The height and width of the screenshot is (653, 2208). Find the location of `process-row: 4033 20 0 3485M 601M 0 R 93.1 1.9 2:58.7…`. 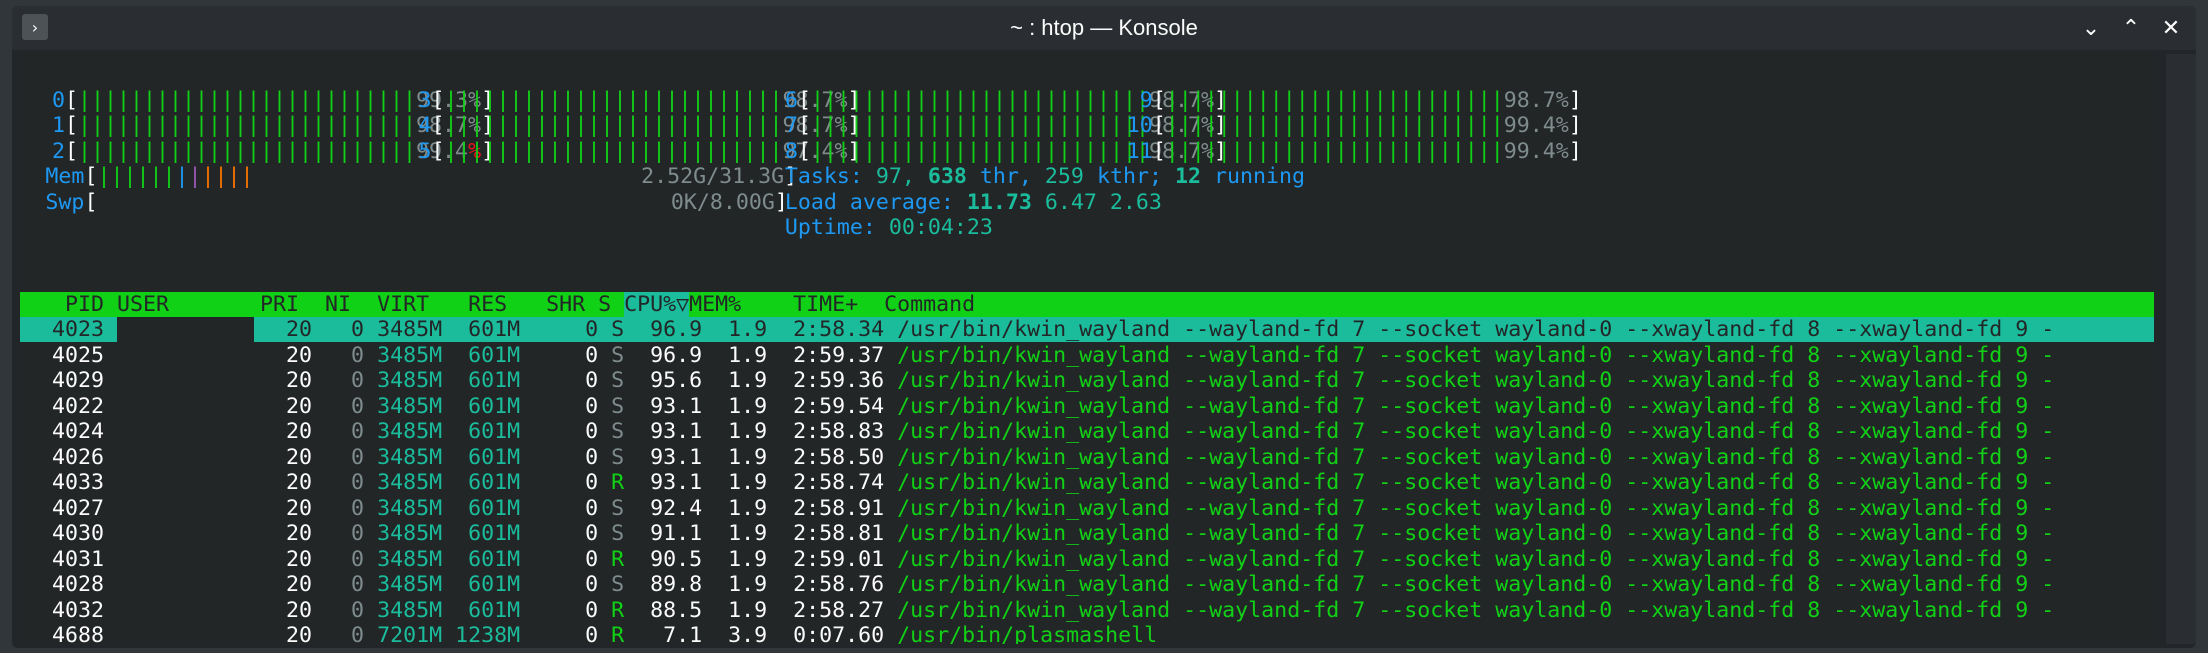

process-row: 4033 20 0 3485M 601M 0 R 93.1 1.9 2:58.7… is located at coordinates (1040, 482).